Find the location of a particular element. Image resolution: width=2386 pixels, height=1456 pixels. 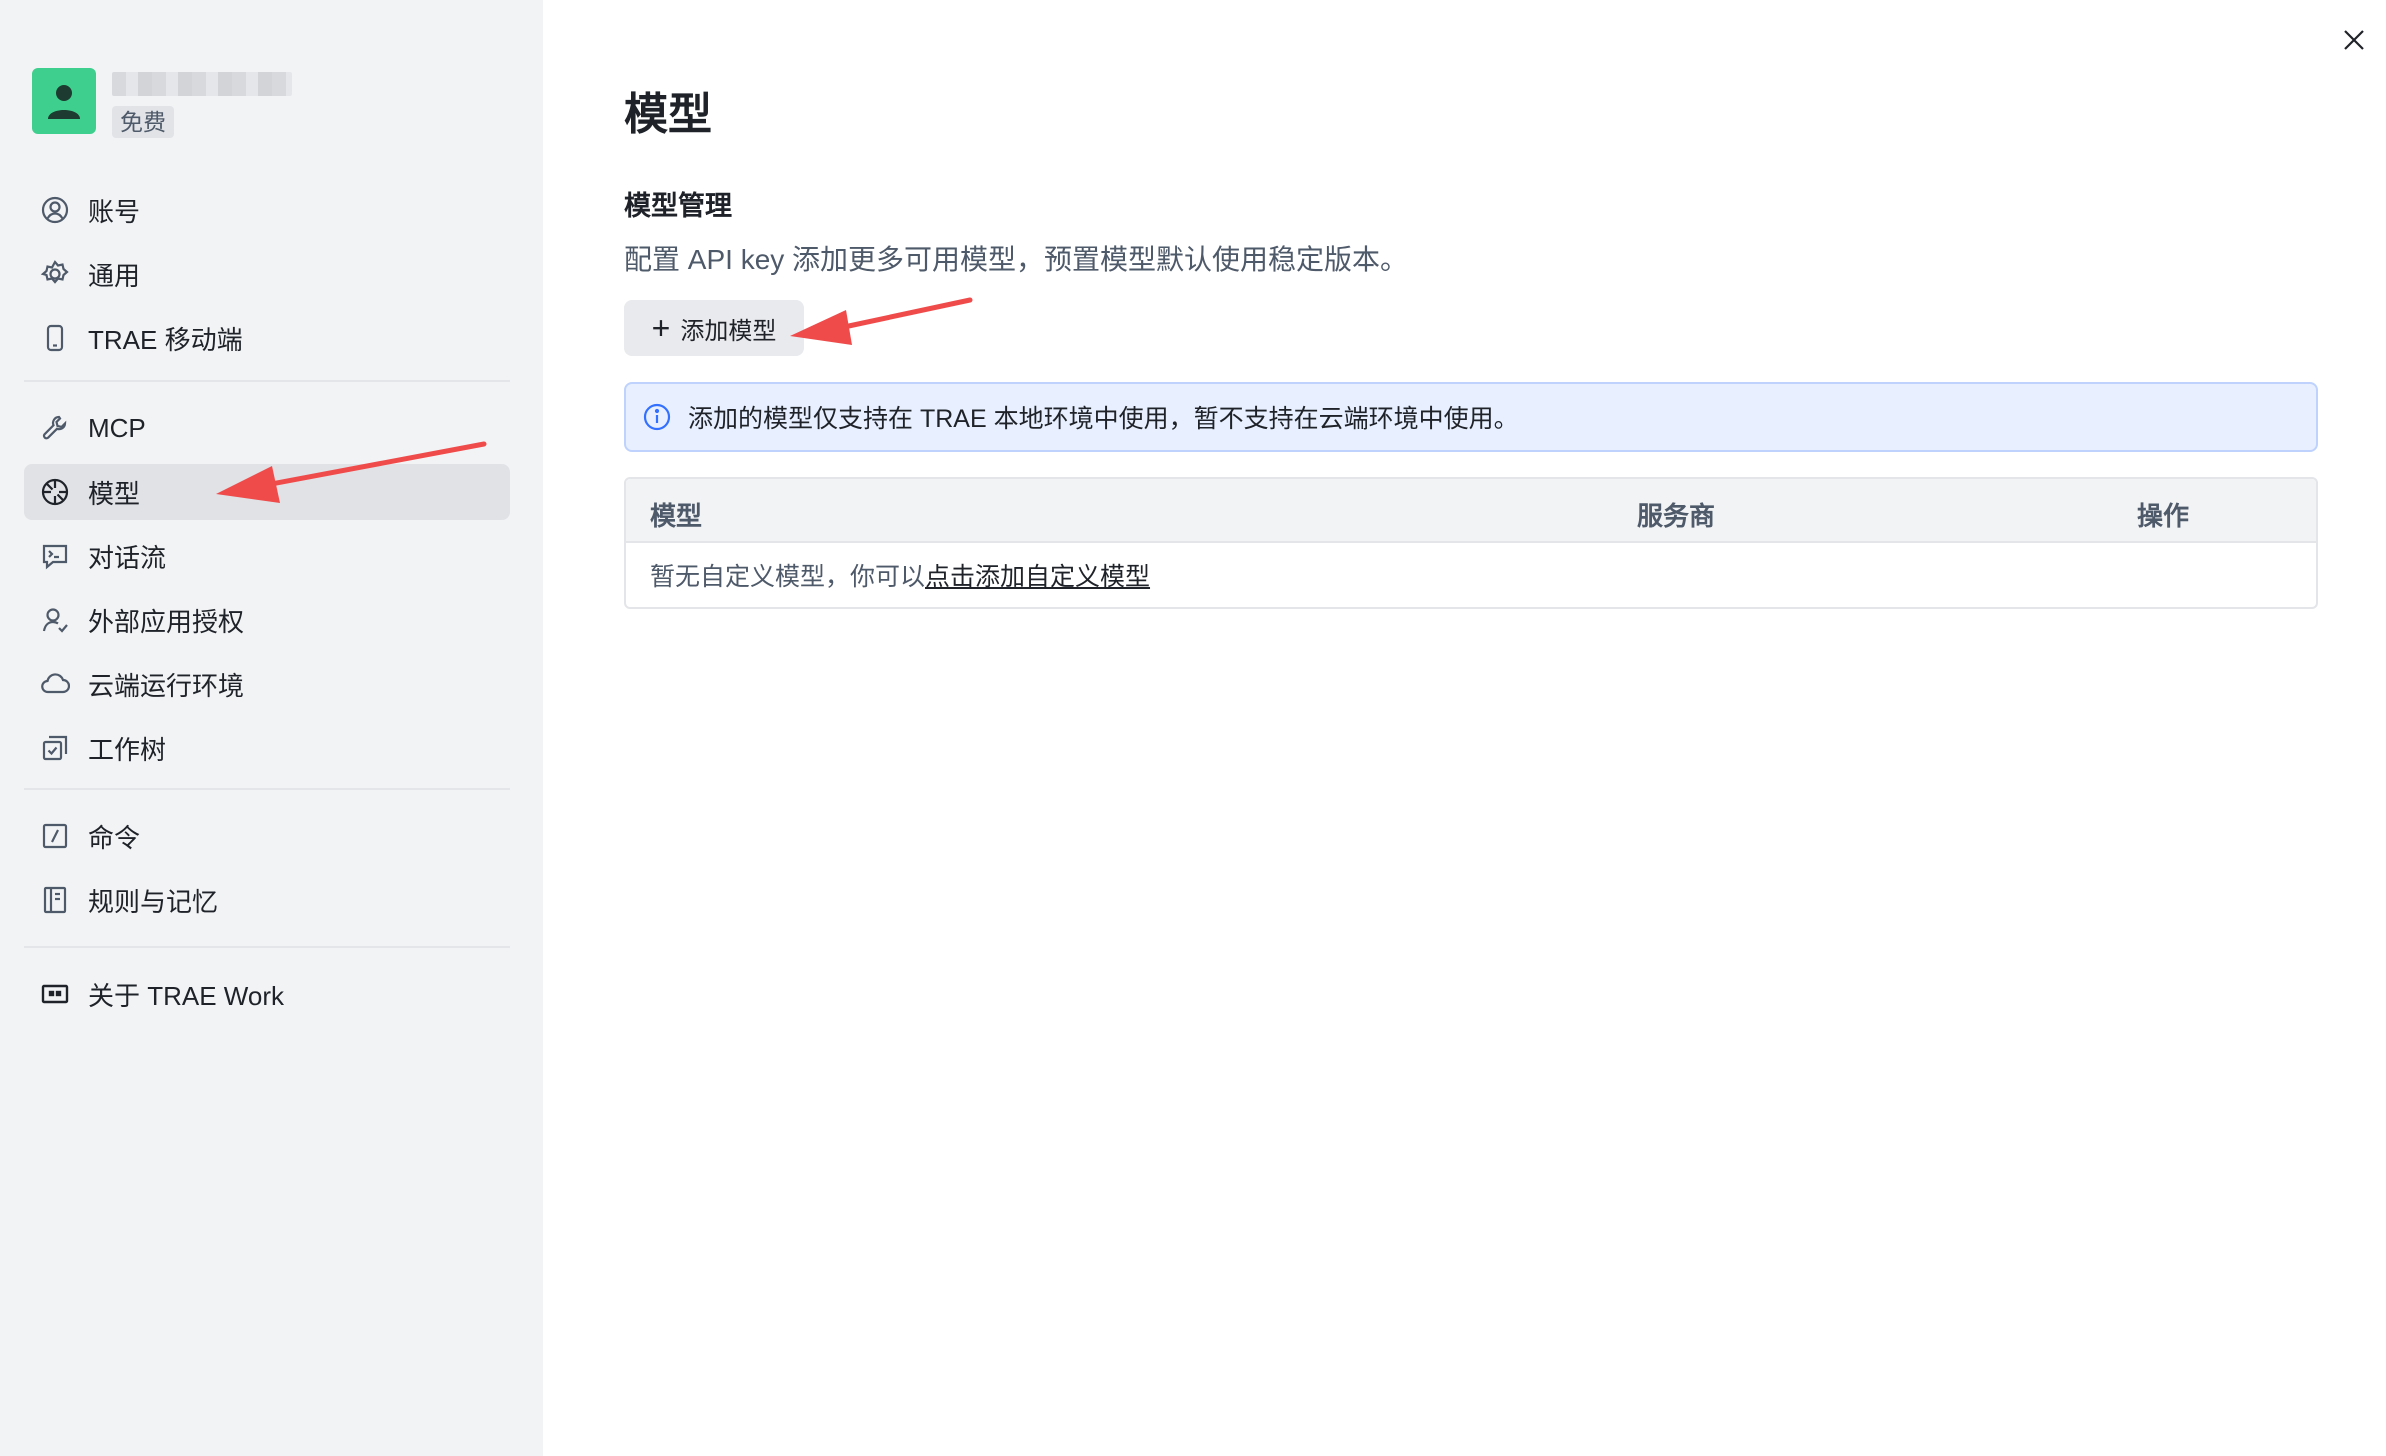

sidebar-item-worktree: 工作树 is located at coordinates (267, 748).